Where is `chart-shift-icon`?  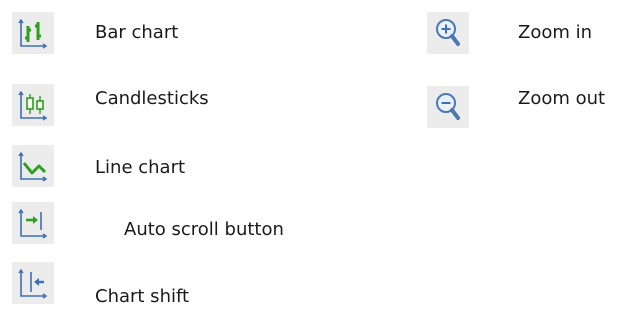
chart-shift-icon is located at coordinates (33, 283).